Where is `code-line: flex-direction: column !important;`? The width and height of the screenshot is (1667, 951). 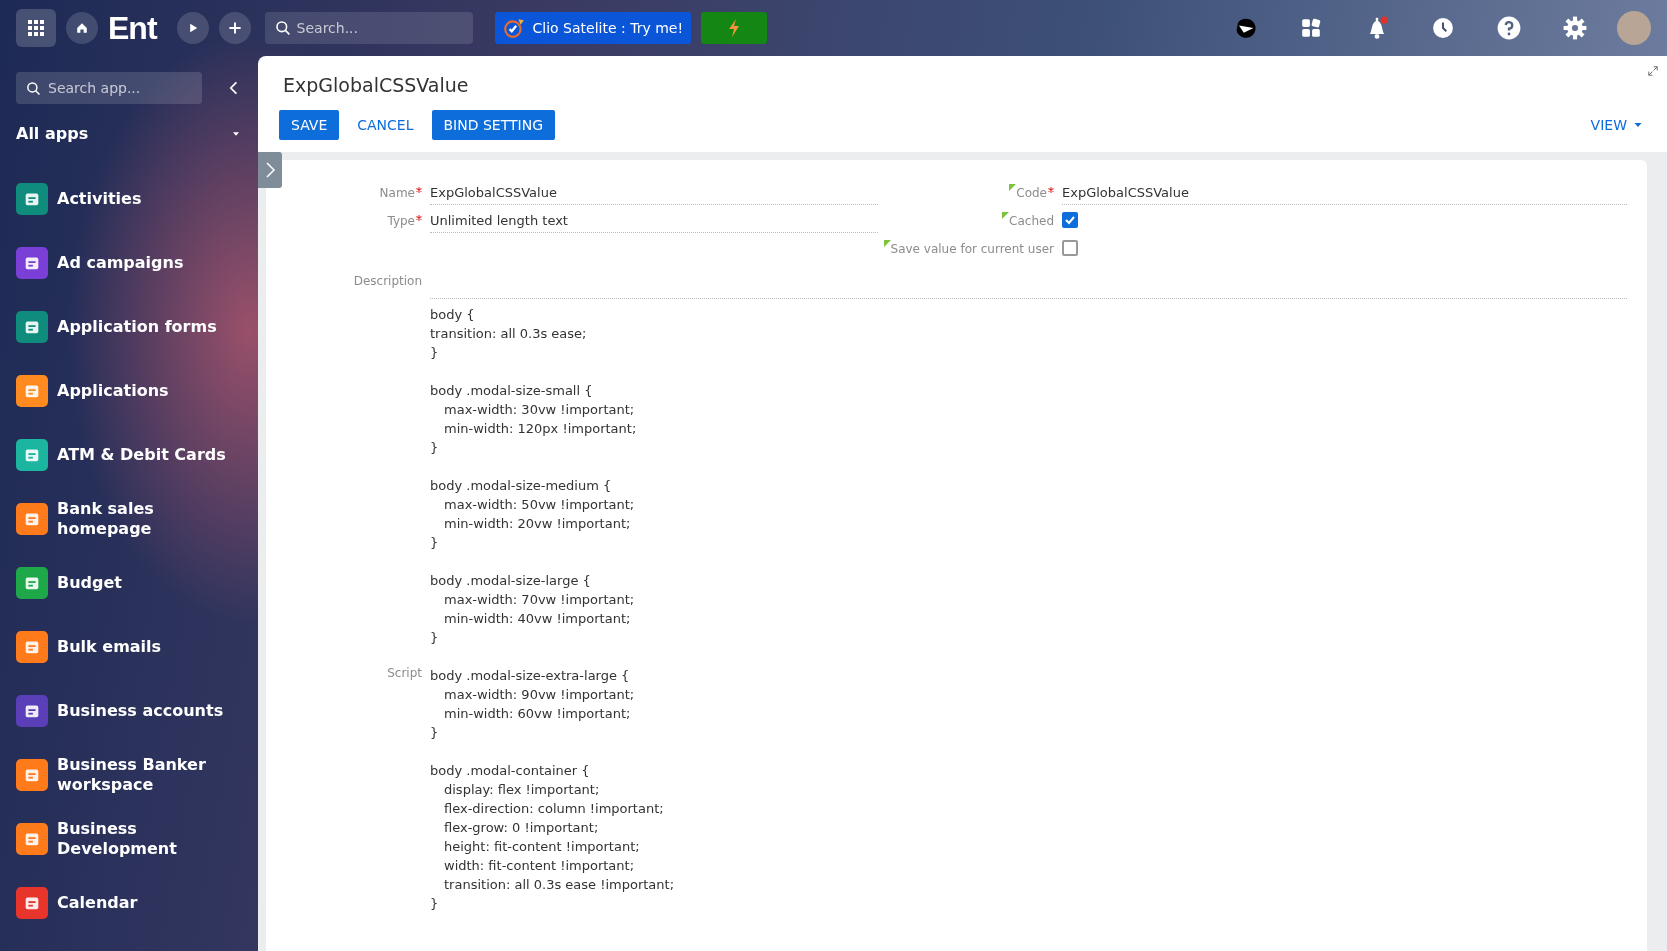 code-line: flex-direction: column !important; is located at coordinates (554, 809).